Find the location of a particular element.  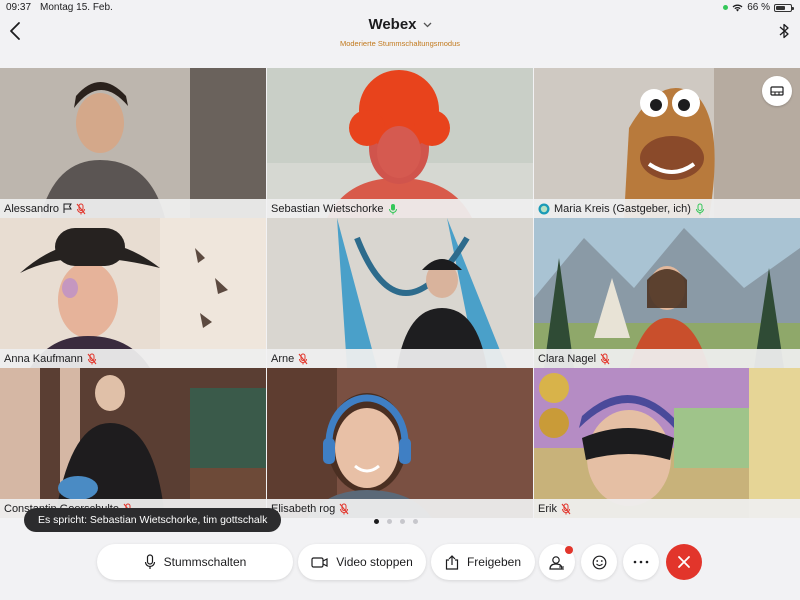

meeting-subtitle: Moderierte Stummschaltungsmodus is located at coordinates (400, 43).